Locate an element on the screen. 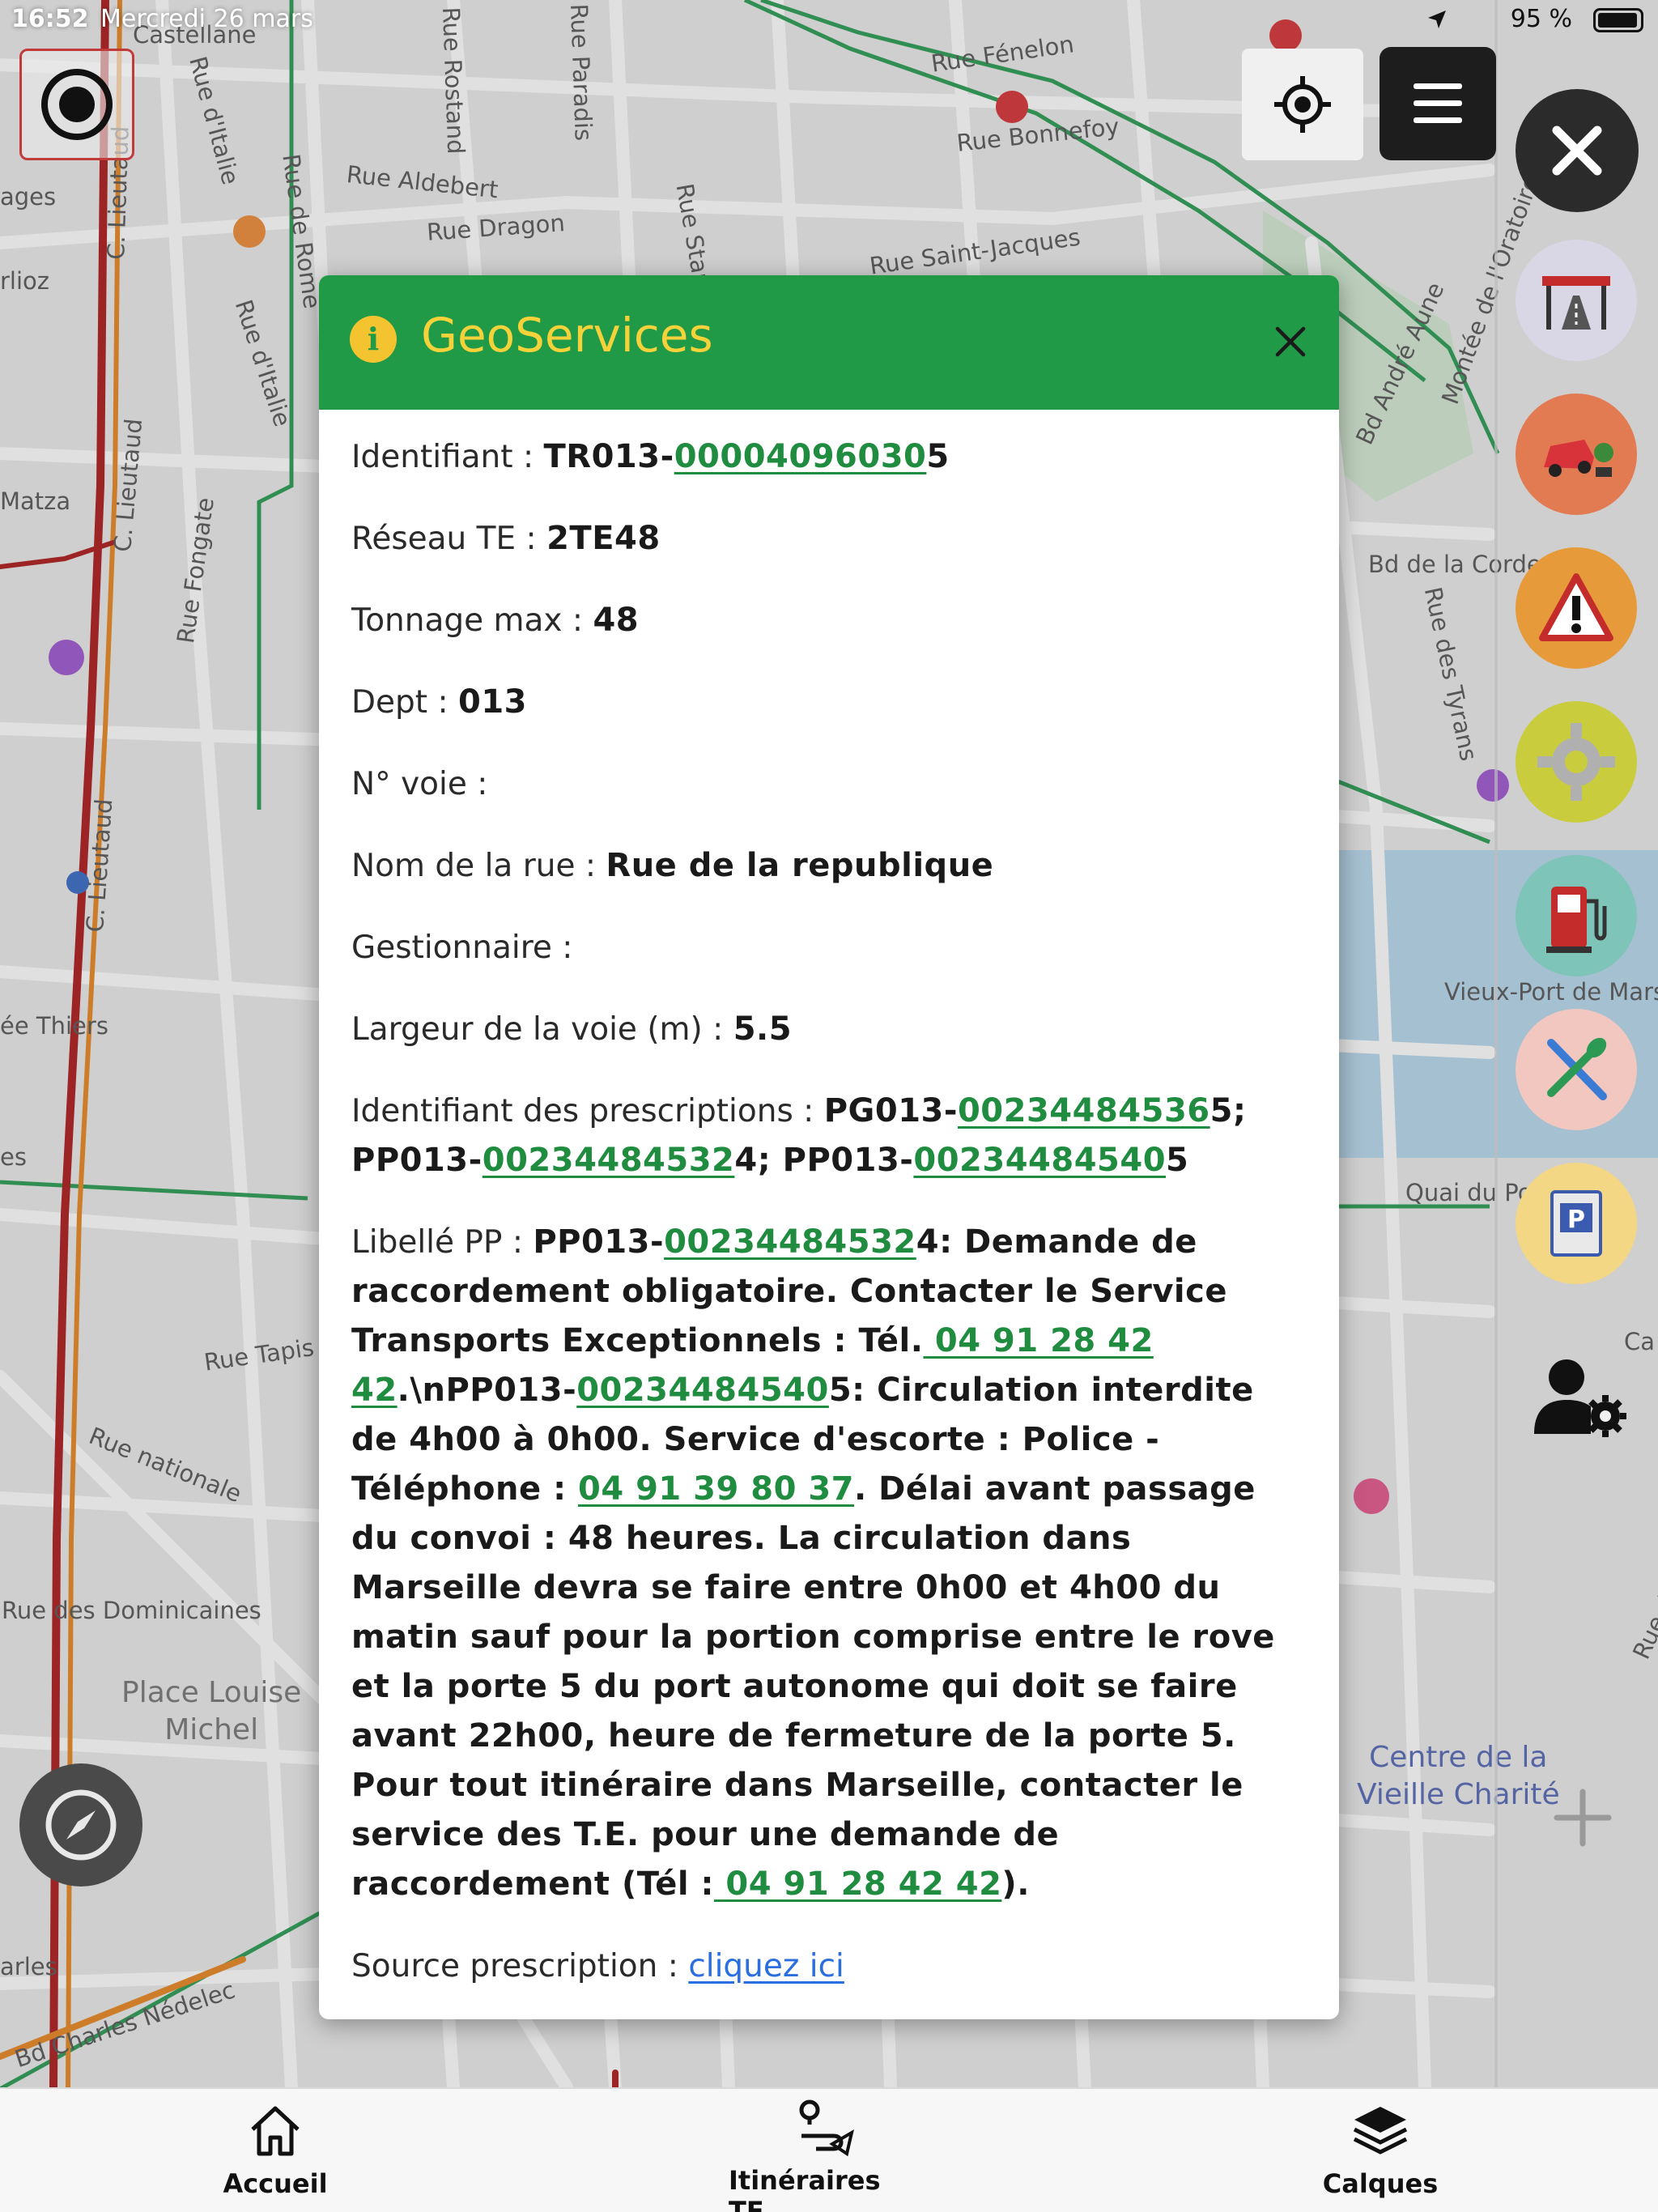 The width and height of the screenshot is (1658, 2212). tab-label: Calques is located at coordinates (1380, 2183).